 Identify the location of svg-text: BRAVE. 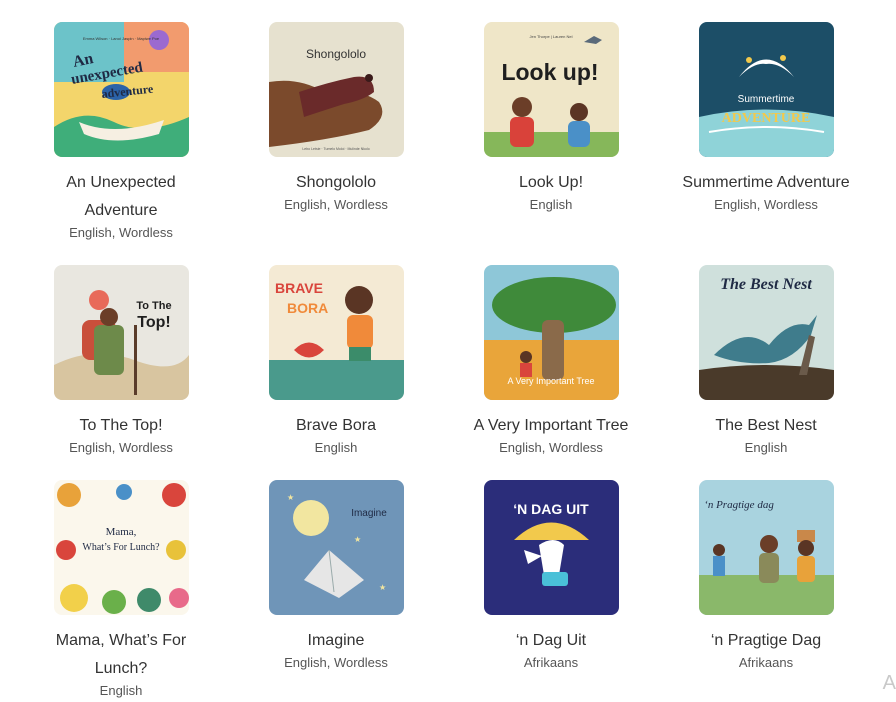
(299, 288).